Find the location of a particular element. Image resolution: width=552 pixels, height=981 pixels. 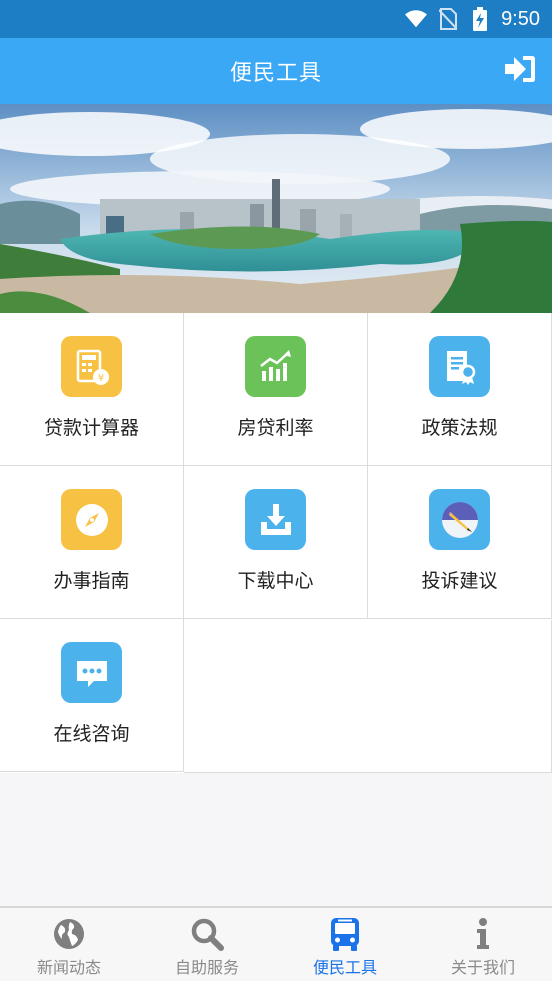

app-bar: 便民工具 is located at coordinates (276, 71).